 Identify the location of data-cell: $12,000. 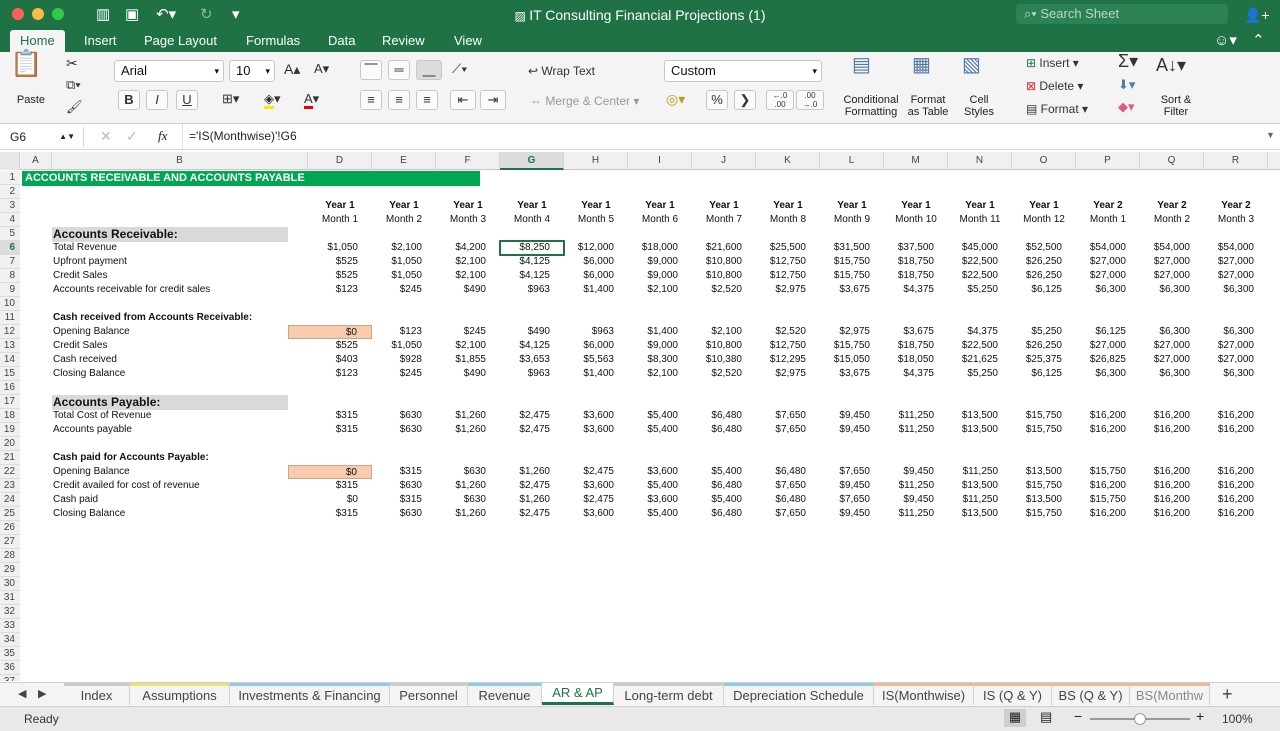
(596, 248).